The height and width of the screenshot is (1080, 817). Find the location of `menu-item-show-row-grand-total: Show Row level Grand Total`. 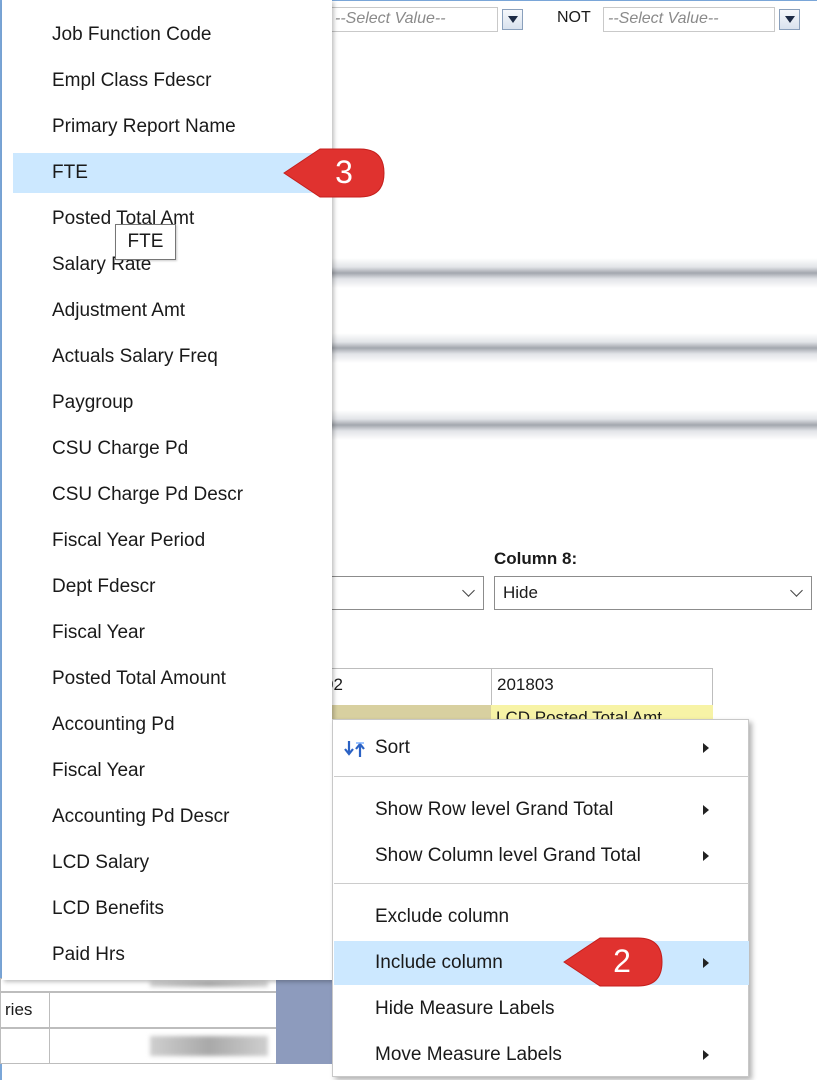

menu-item-show-row-grand-total: Show Row level Grand Total is located at coordinates (541, 810).